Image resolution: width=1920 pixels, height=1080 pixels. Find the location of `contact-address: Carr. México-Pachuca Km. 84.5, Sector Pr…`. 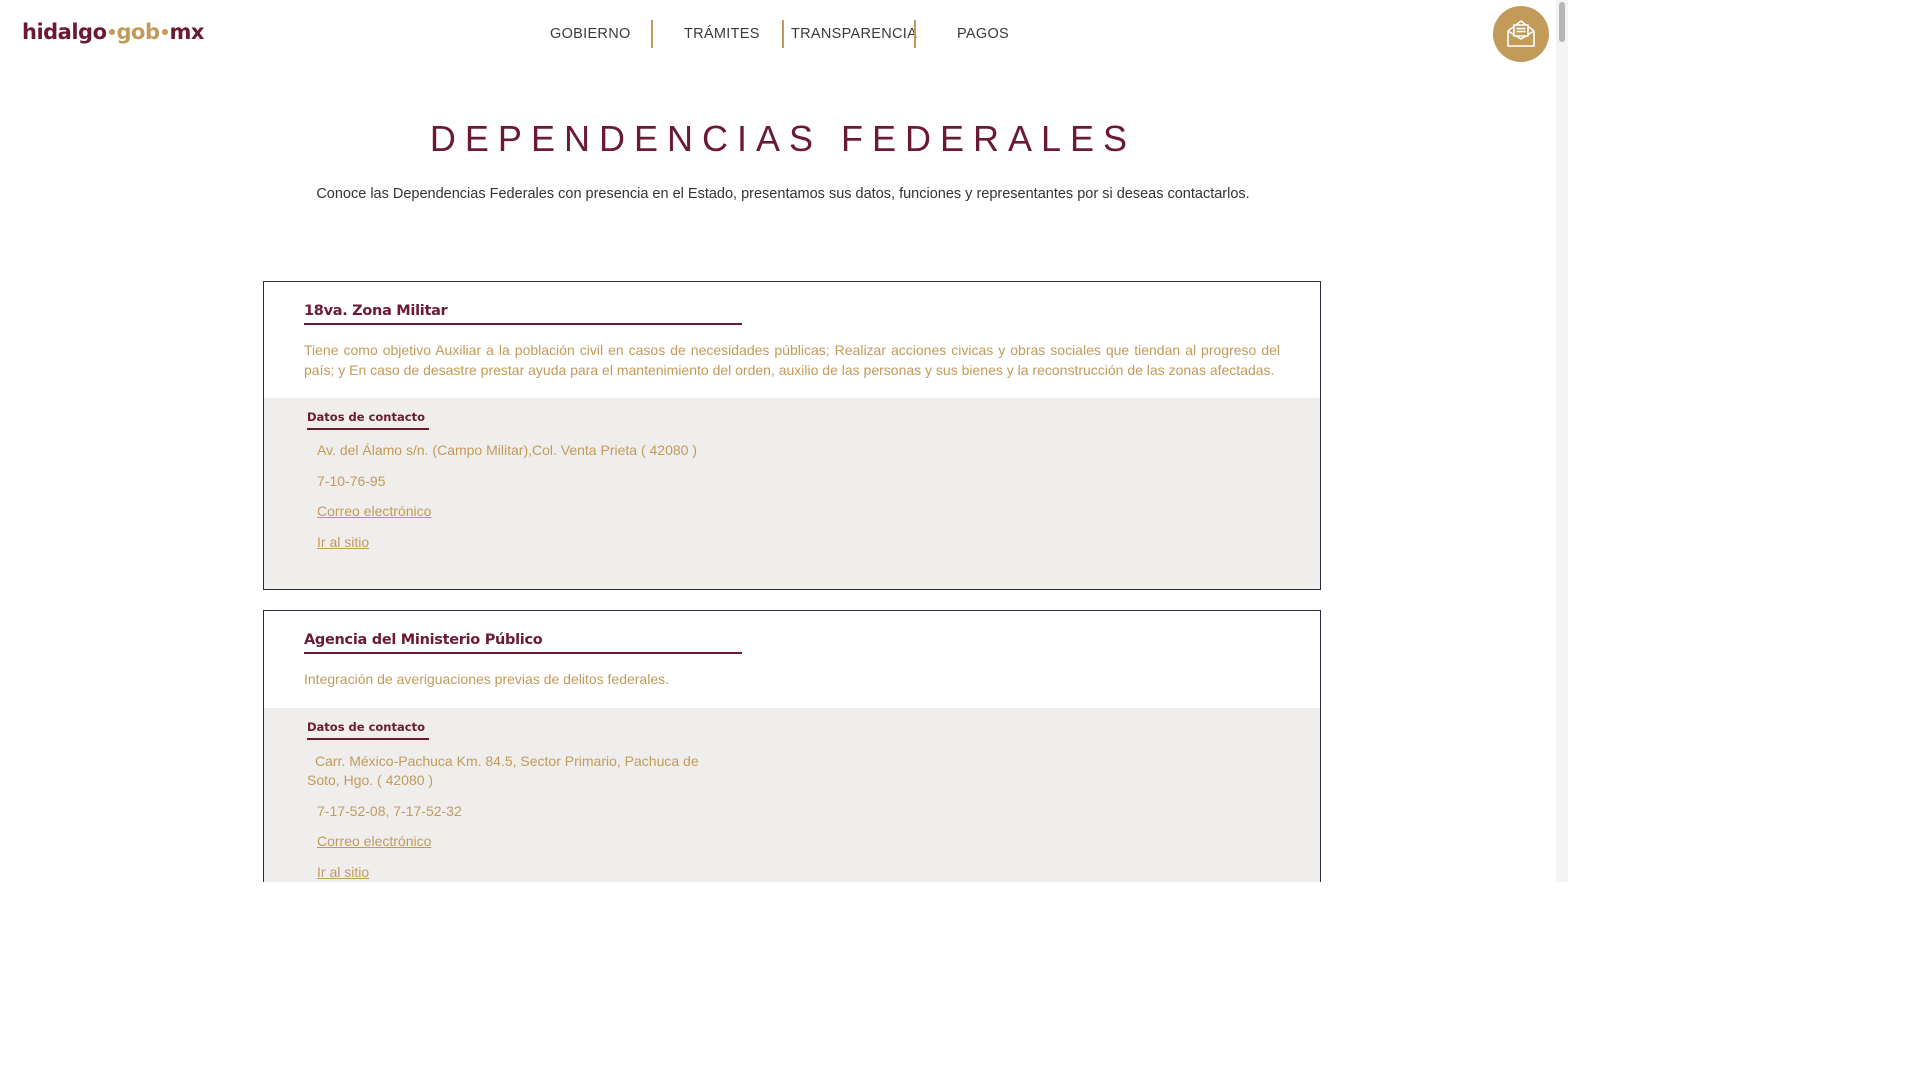

contact-address: Carr. México-Pachuca Km. 84.5, Sector Pr… is located at coordinates (503, 770).